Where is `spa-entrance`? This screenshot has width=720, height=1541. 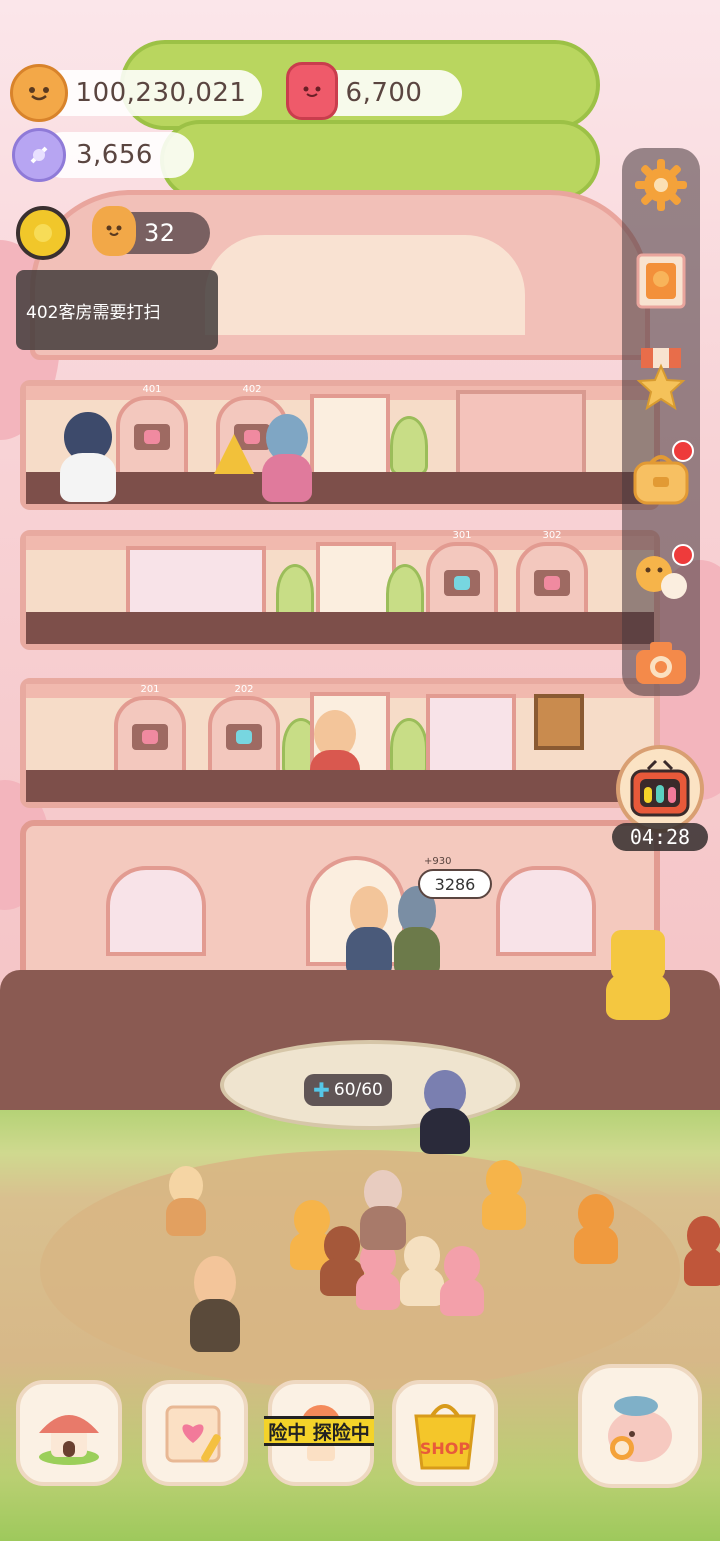
spa-entrance is located at coordinates (471, 734).